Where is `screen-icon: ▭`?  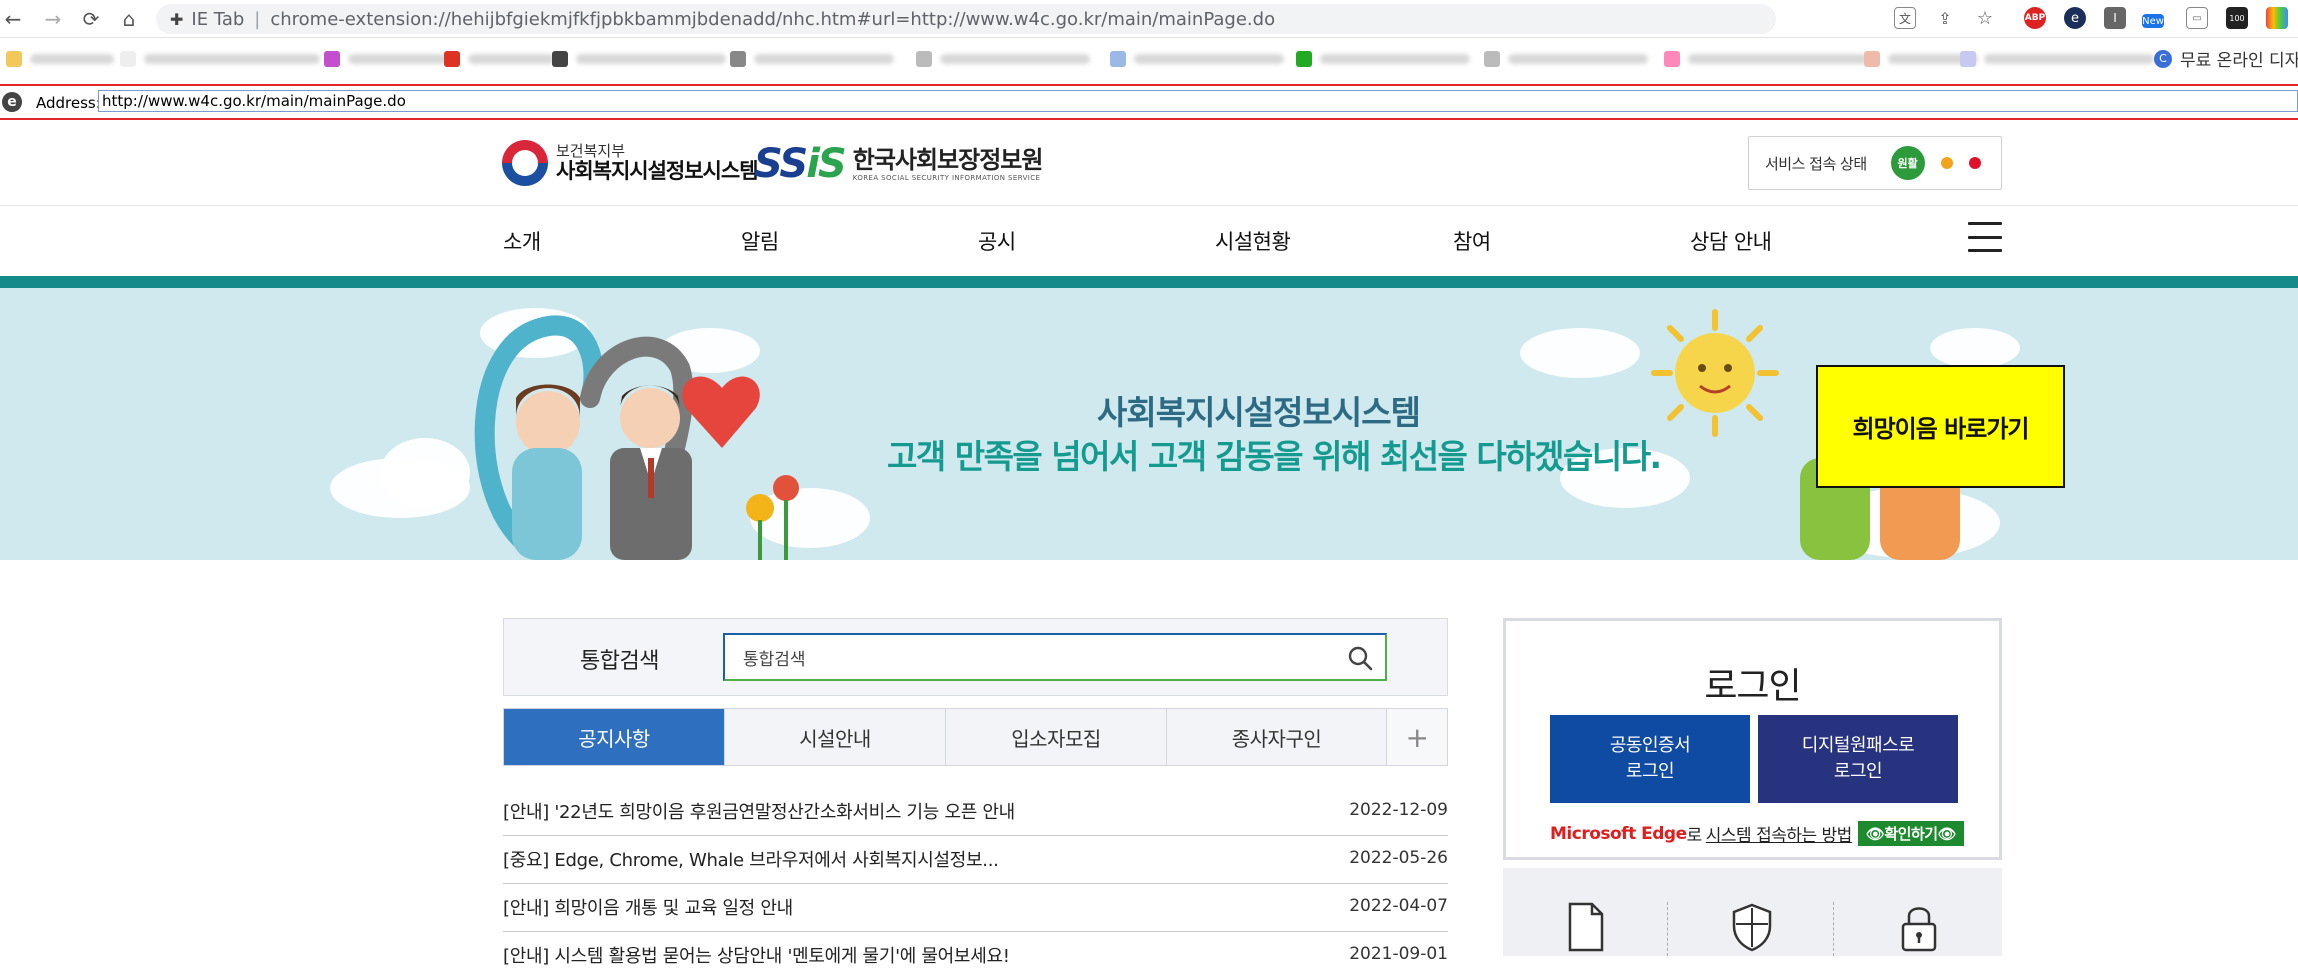 screen-icon: ▭ is located at coordinates (2197, 18).